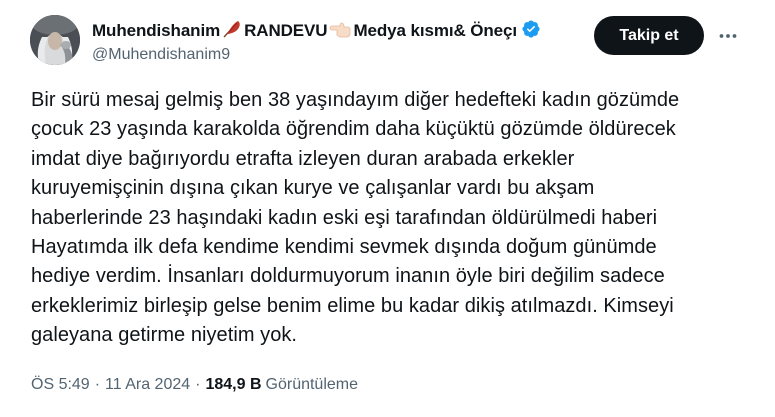 Image resolution: width=775 pixels, height=417 pixels. What do you see at coordinates (164, 335) in the screenshot?
I see `tweet-text-line: galeyana getirme niyetim yok.` at bounding box center [164, 335].